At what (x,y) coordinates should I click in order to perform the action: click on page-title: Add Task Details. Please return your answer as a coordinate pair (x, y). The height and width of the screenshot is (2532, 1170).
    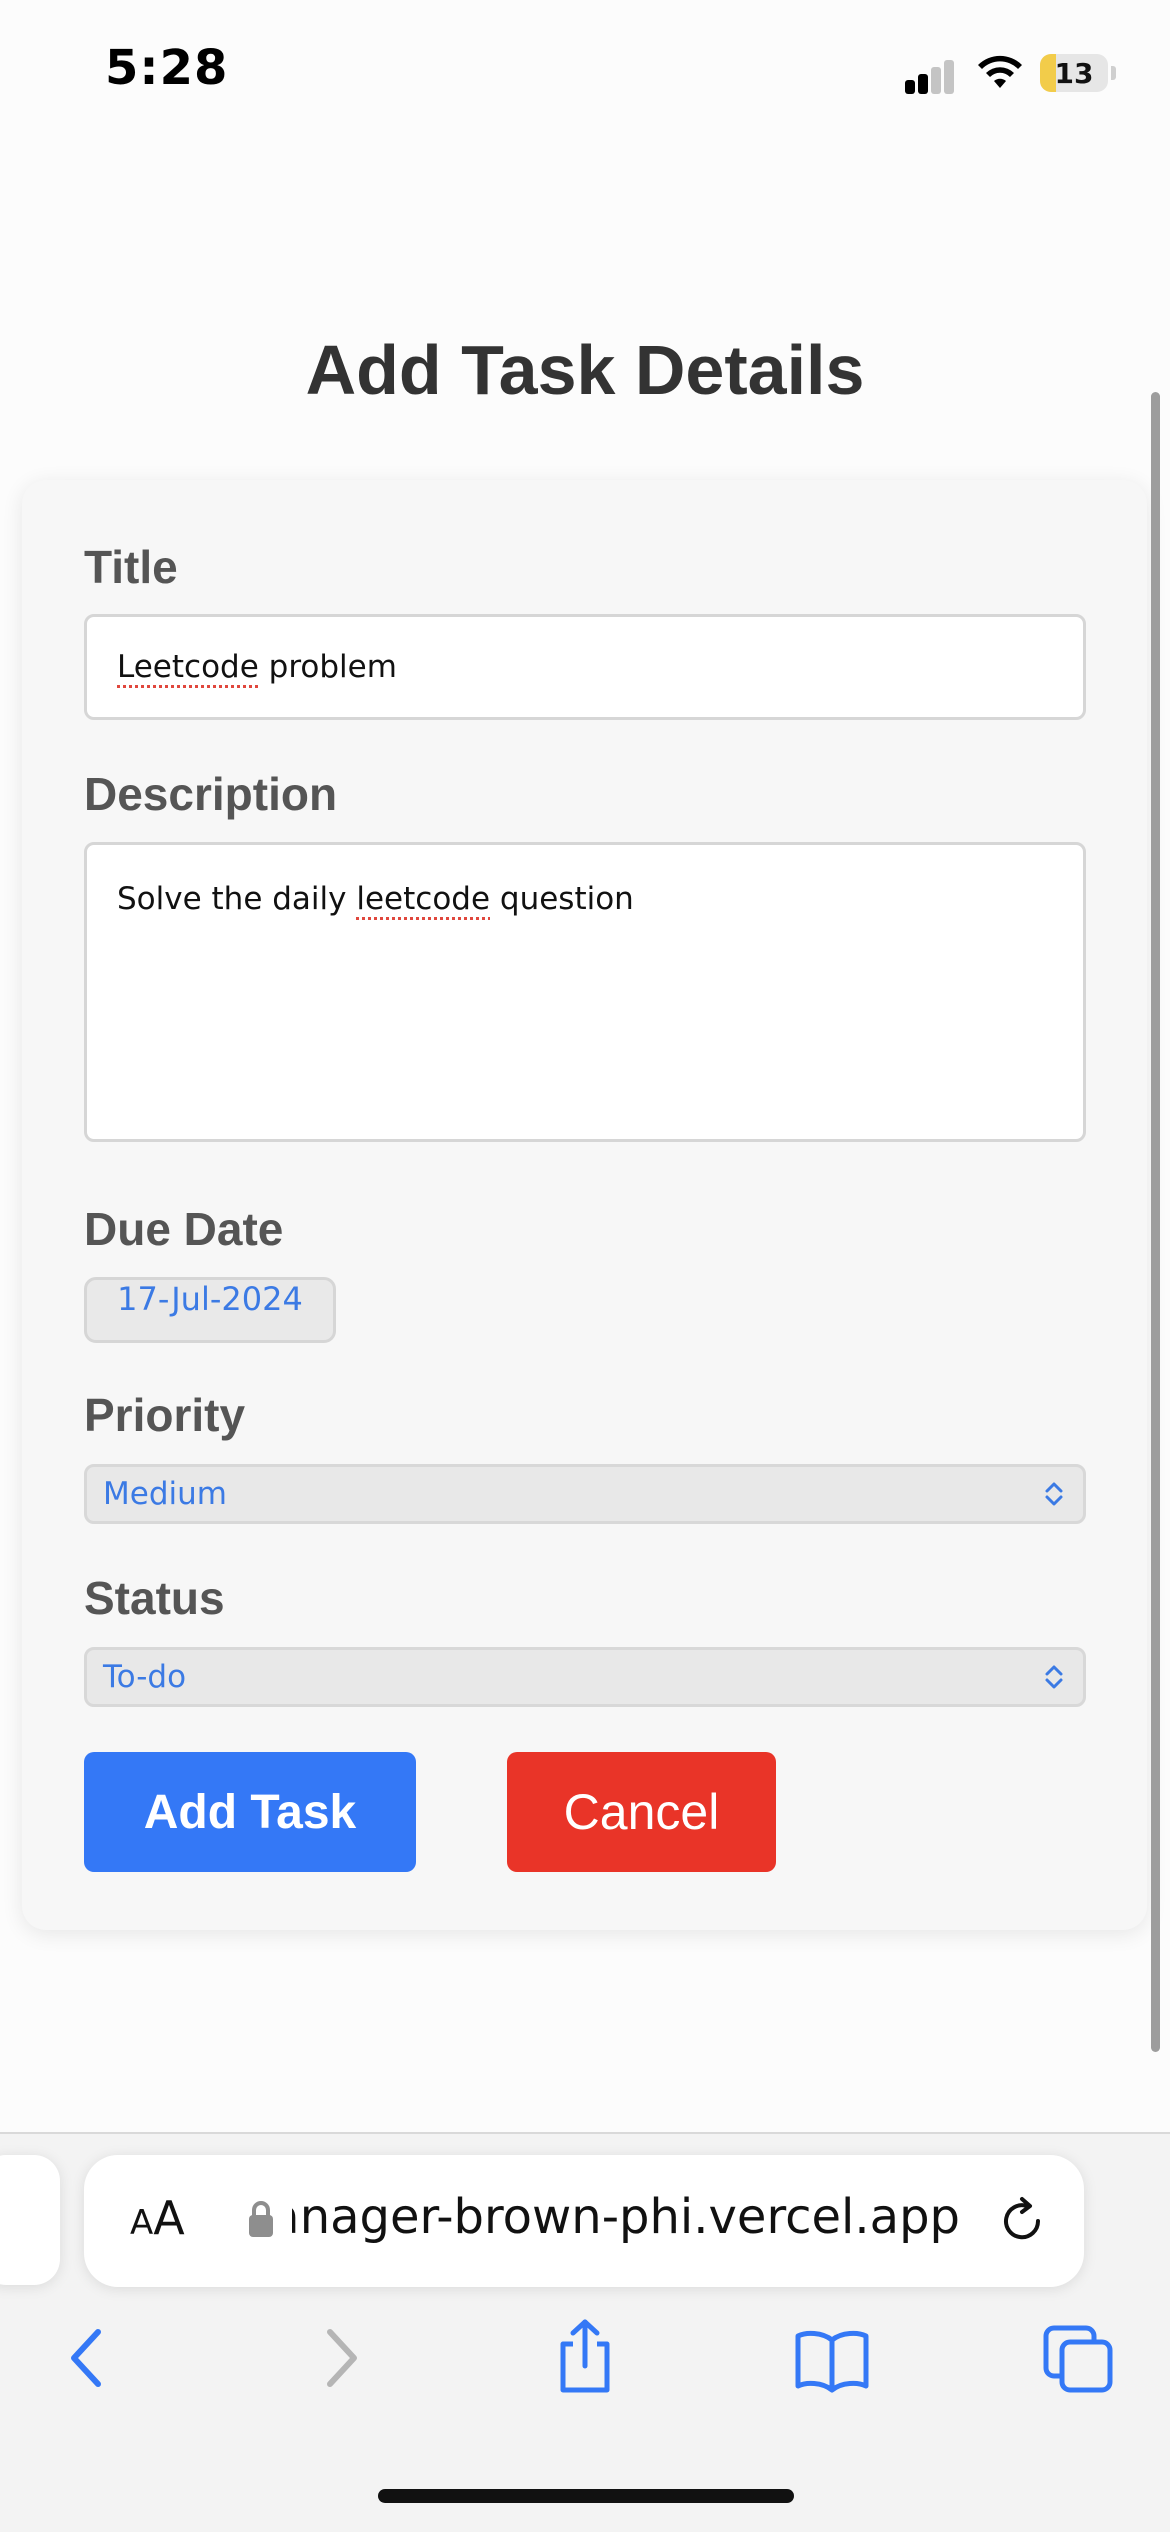
    Looking at the image, I should click on (585, 370).